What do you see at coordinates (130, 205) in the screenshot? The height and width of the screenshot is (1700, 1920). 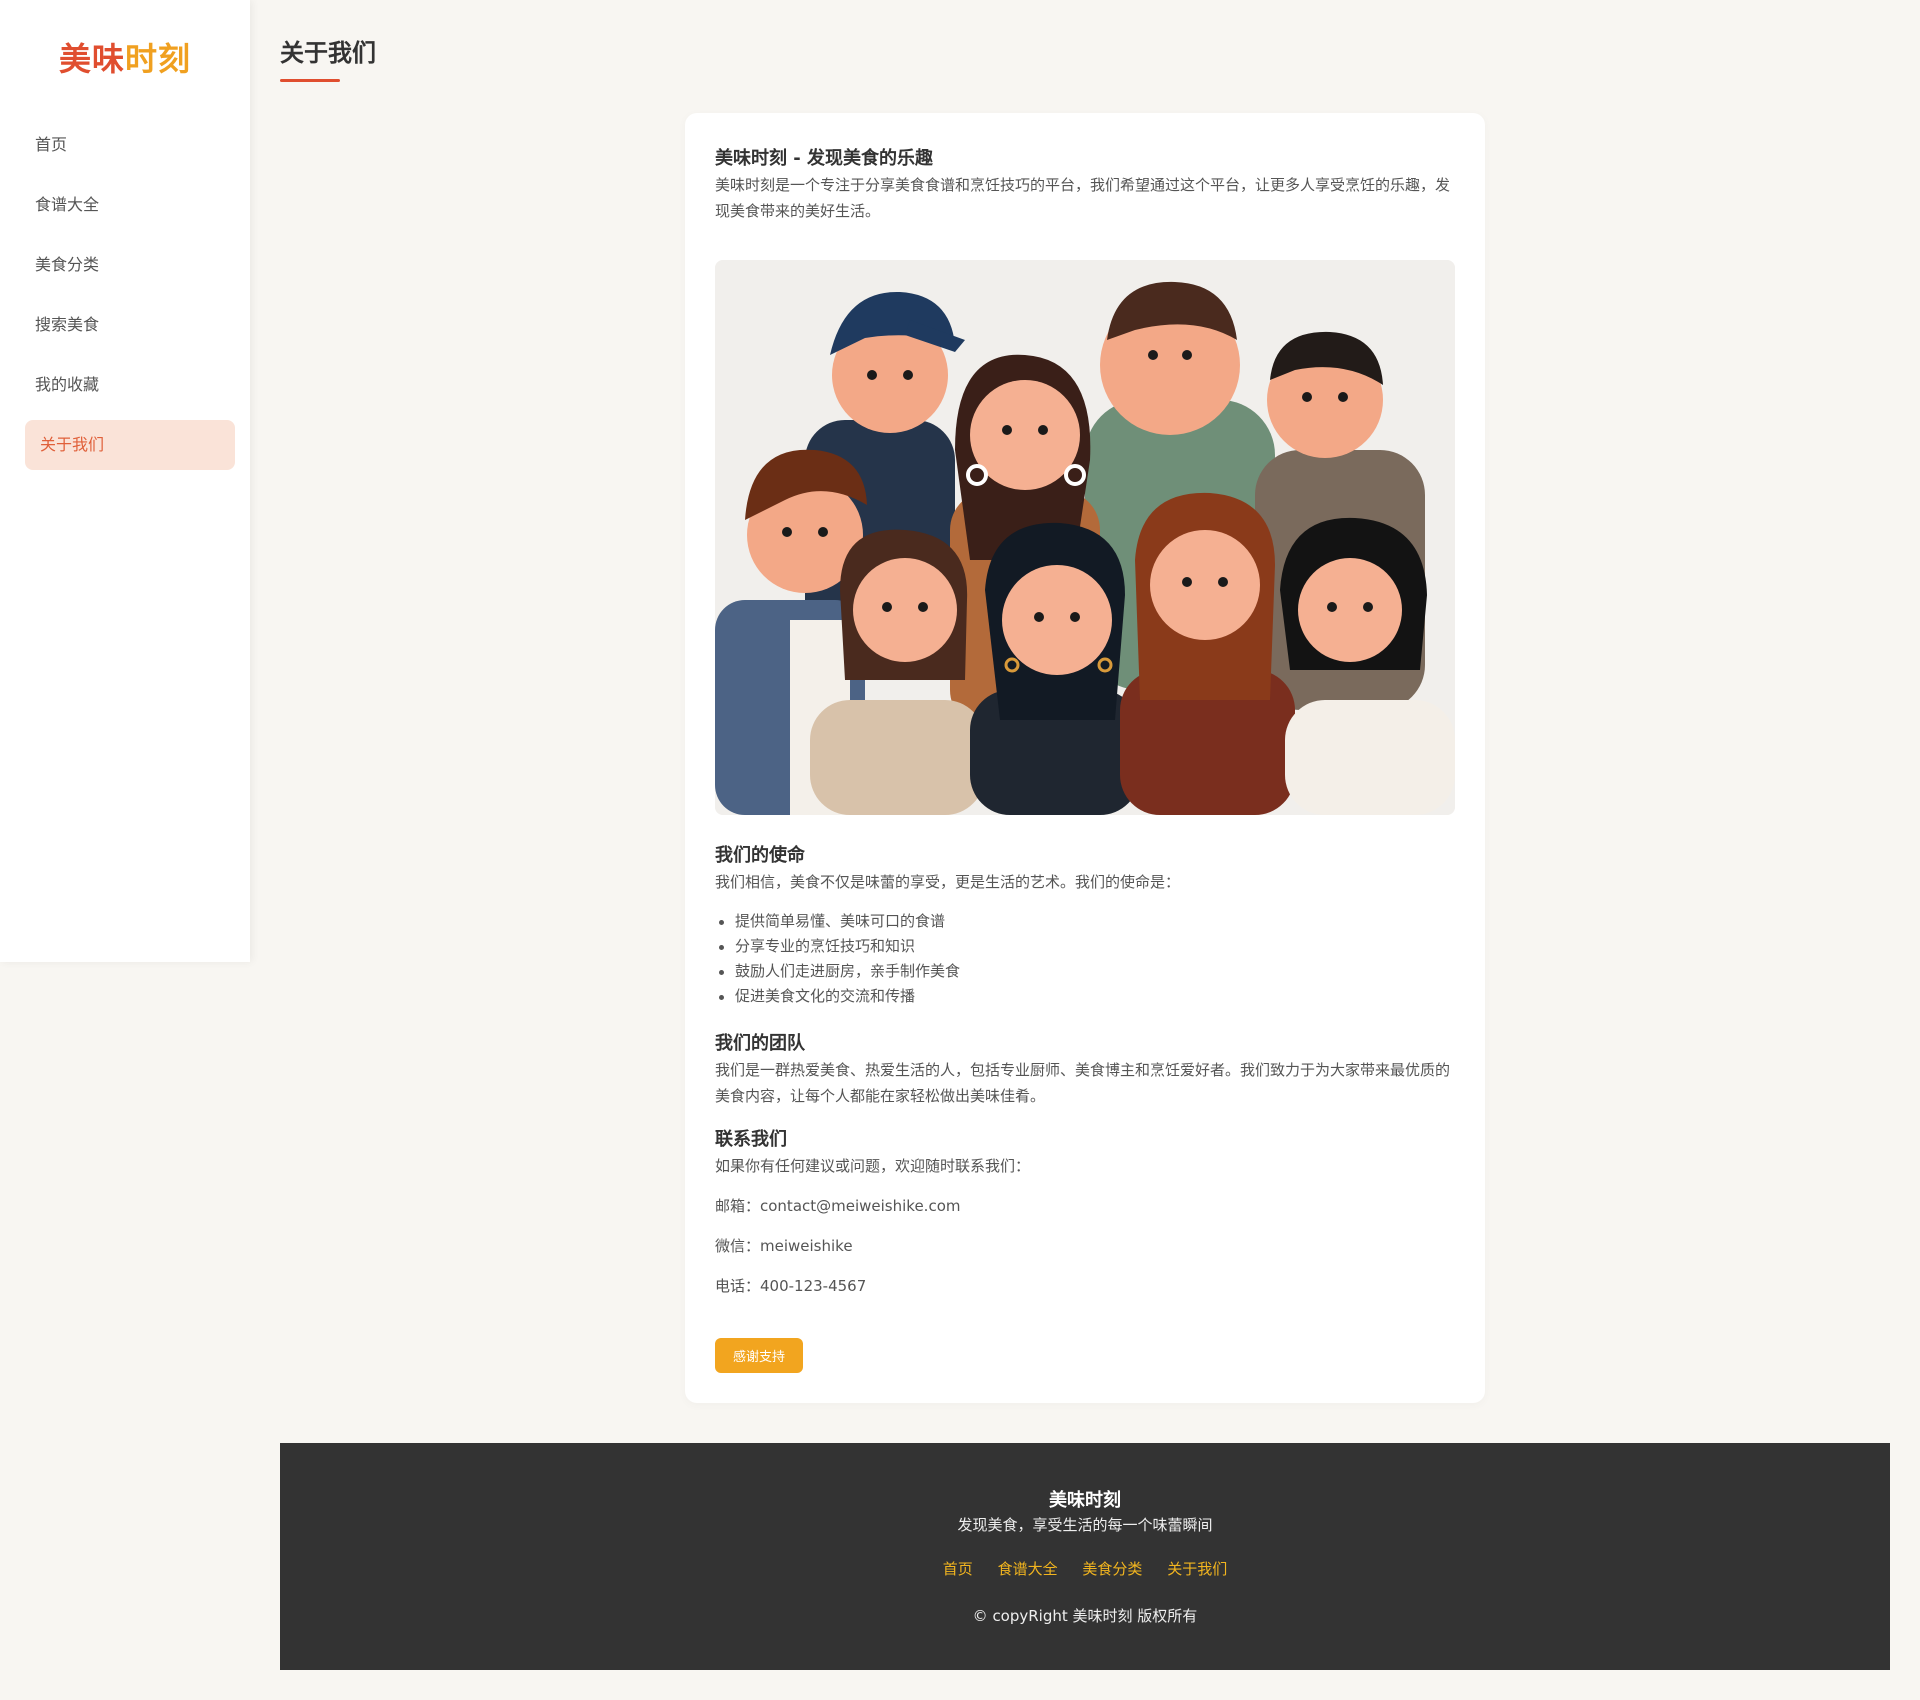 I see `sidebar-item-recipes: 食谱大全` at bounding box center [130, 205].